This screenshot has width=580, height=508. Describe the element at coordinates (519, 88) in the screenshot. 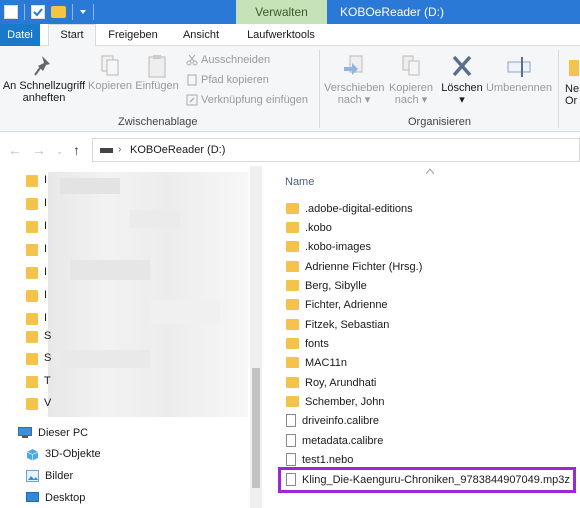

I see `rename-label: Umbenennen` at that location.